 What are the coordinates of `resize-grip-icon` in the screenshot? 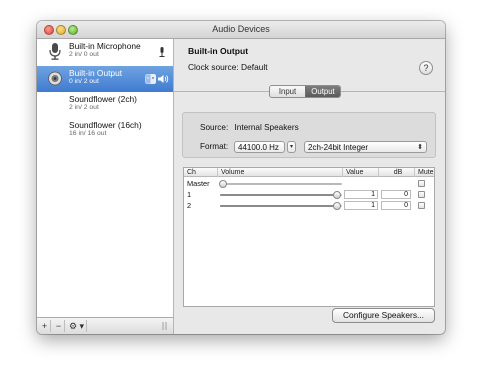 It's located at (165, 326).